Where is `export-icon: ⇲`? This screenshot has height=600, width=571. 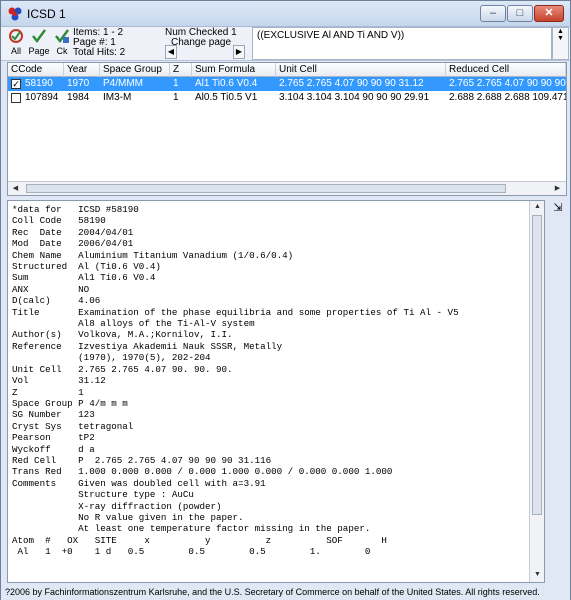 export-icon: ⇲ is located at coordinates (558, 208).